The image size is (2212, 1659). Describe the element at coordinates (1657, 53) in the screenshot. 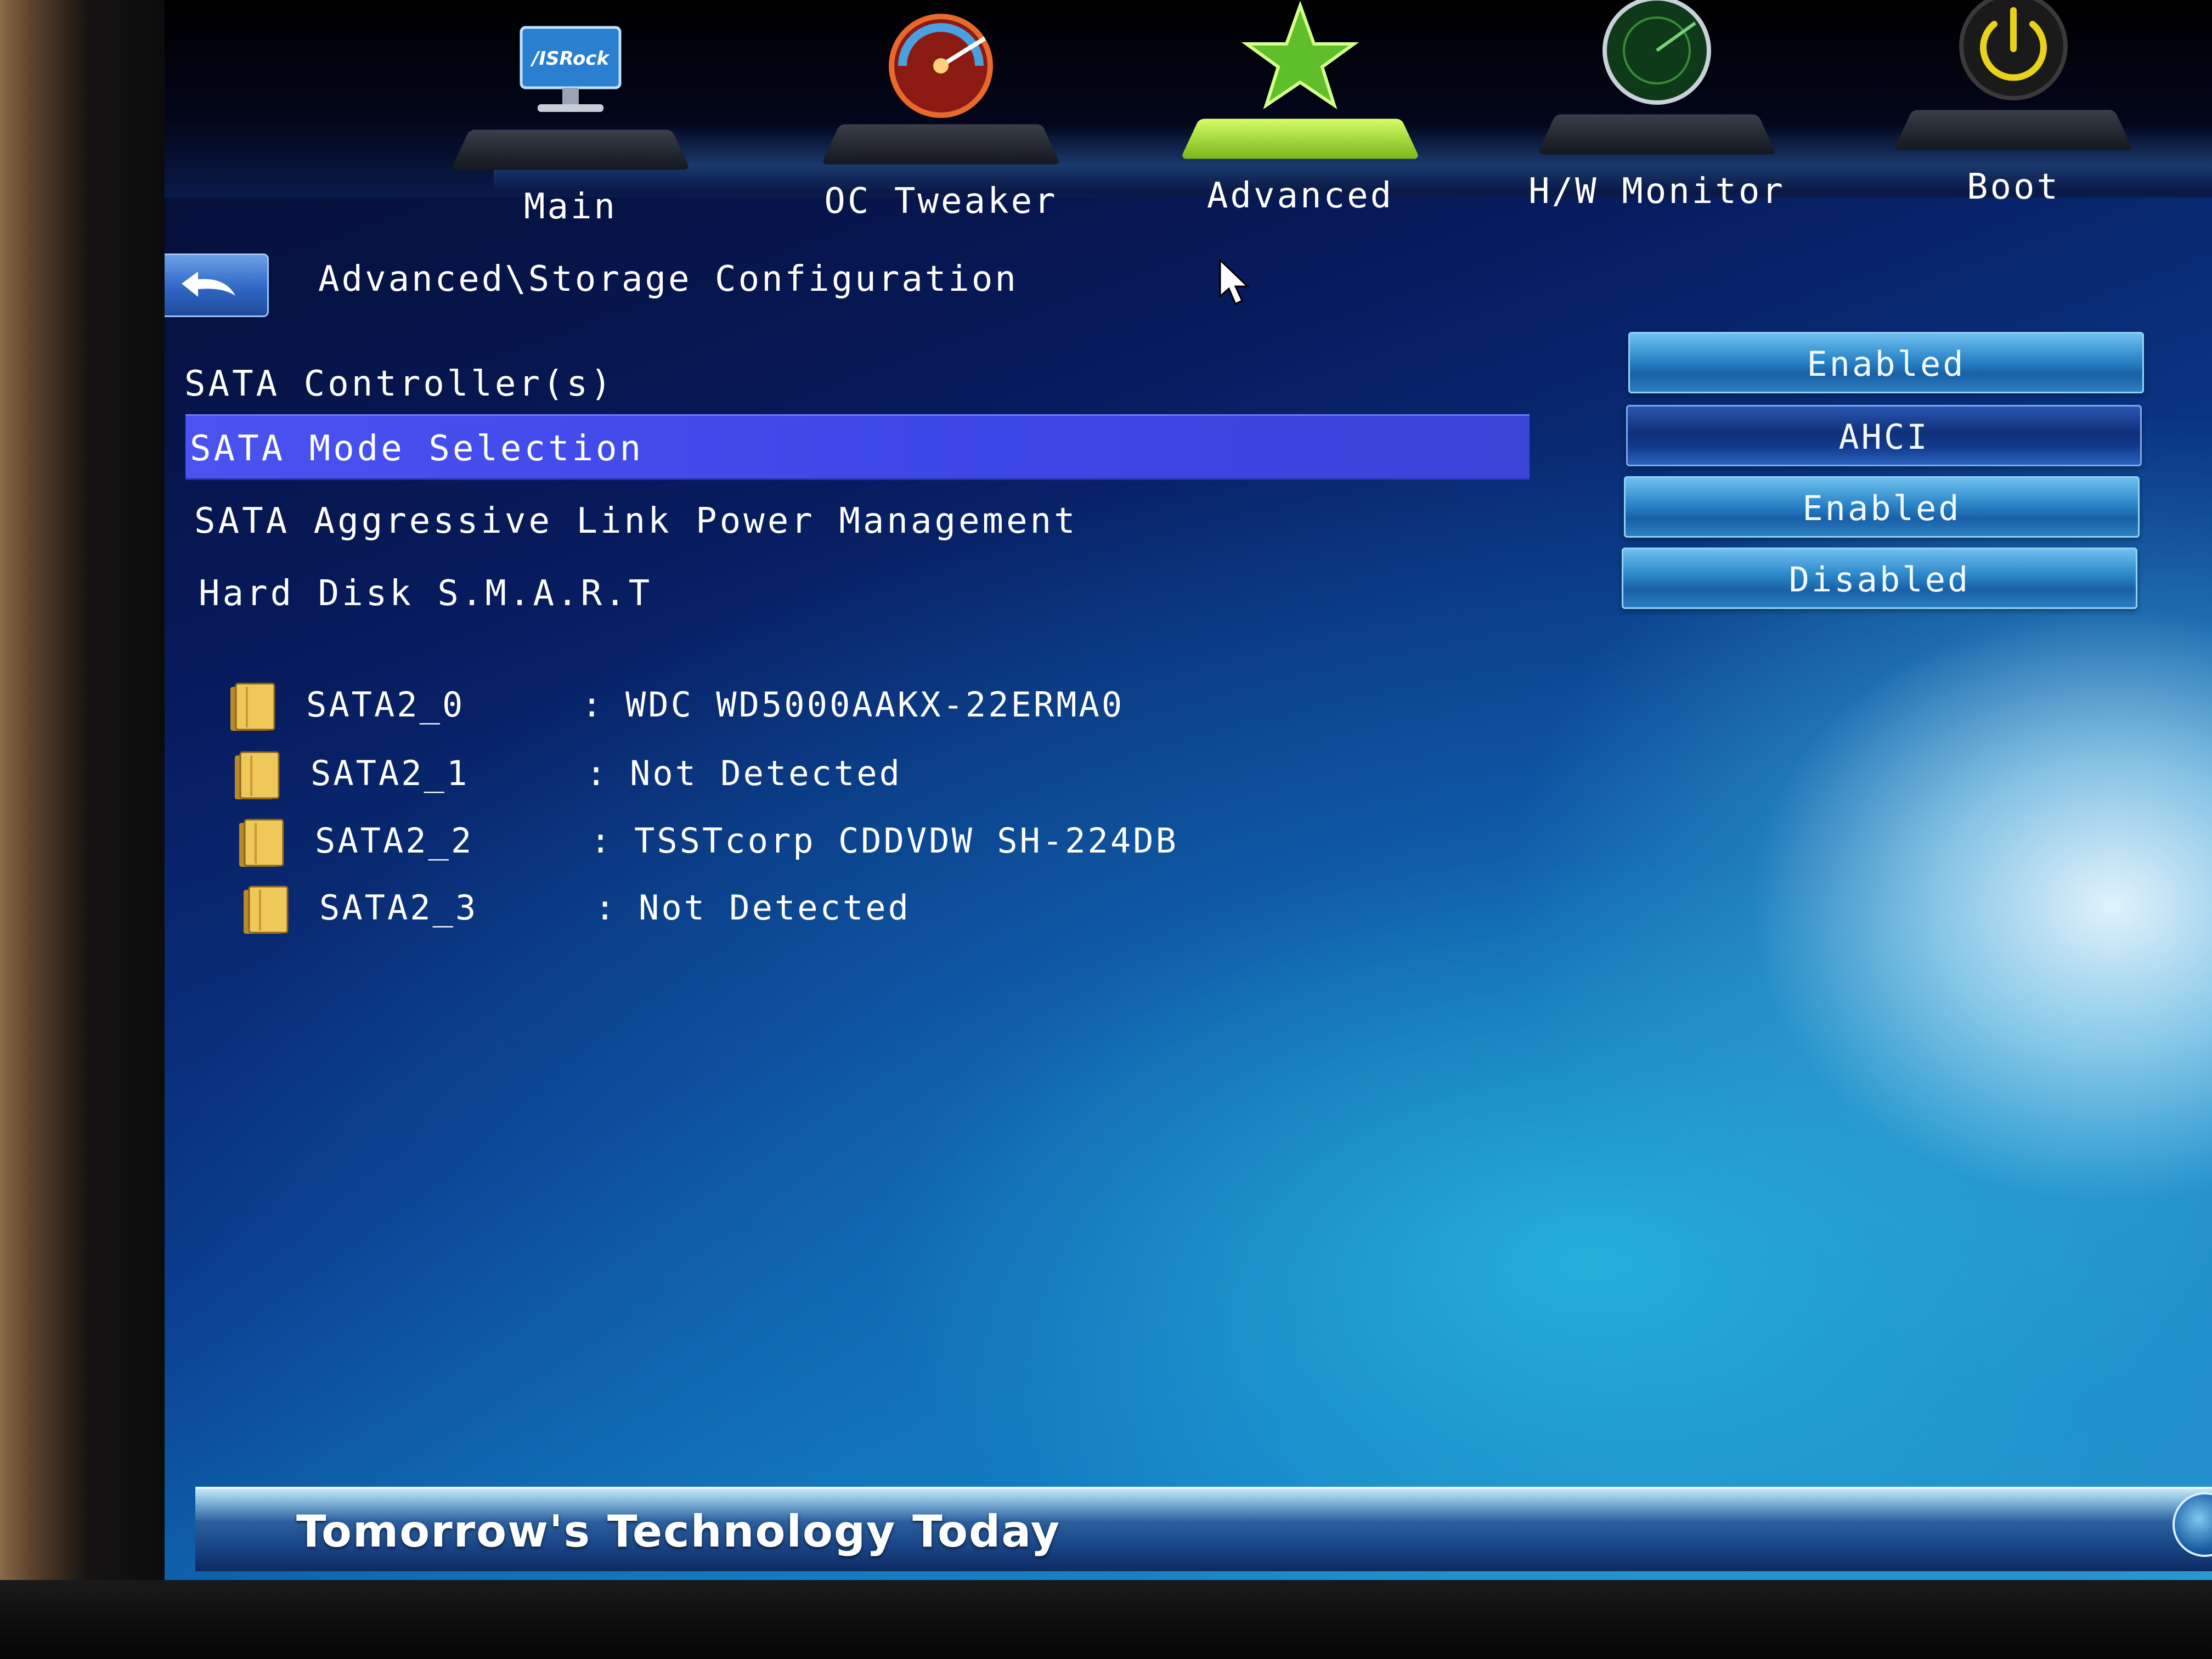

I see `radar-icon` at that location.